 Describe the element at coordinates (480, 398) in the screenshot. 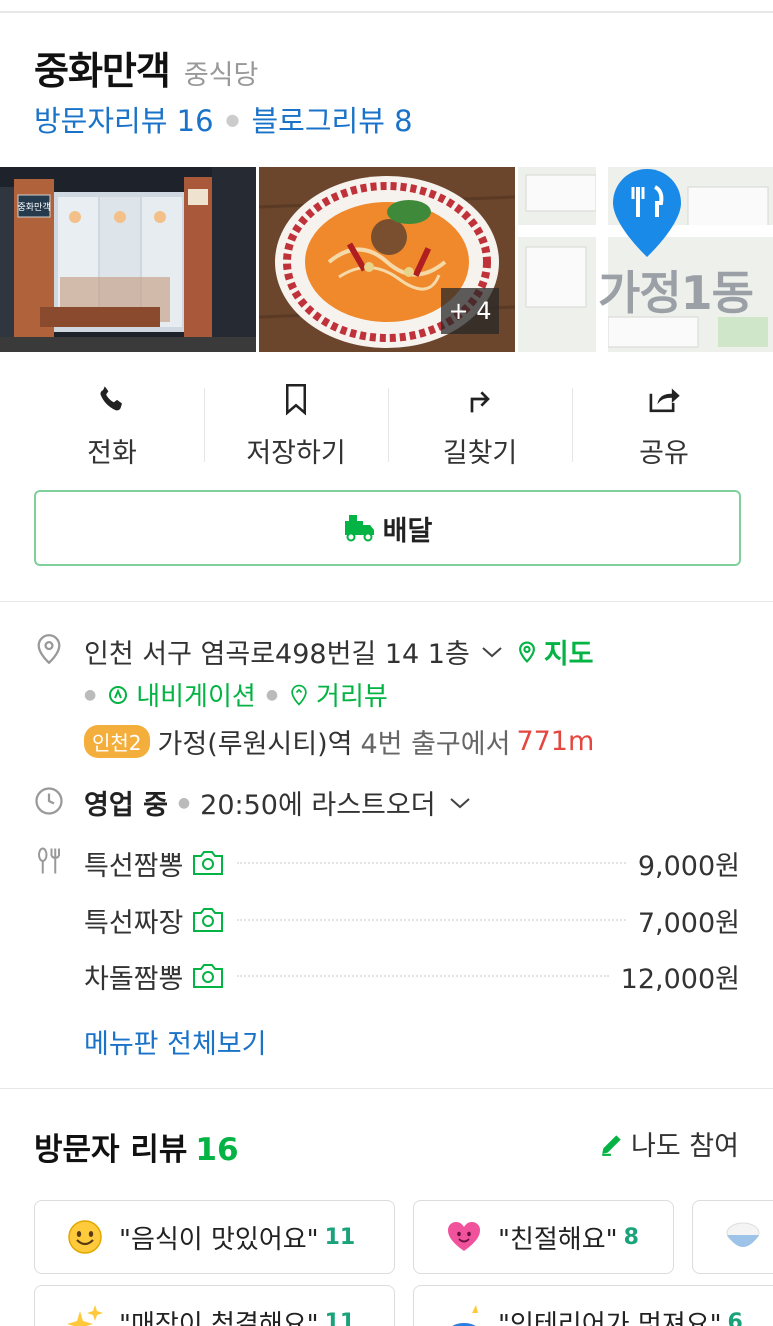

I see `directions-icon` at that location.